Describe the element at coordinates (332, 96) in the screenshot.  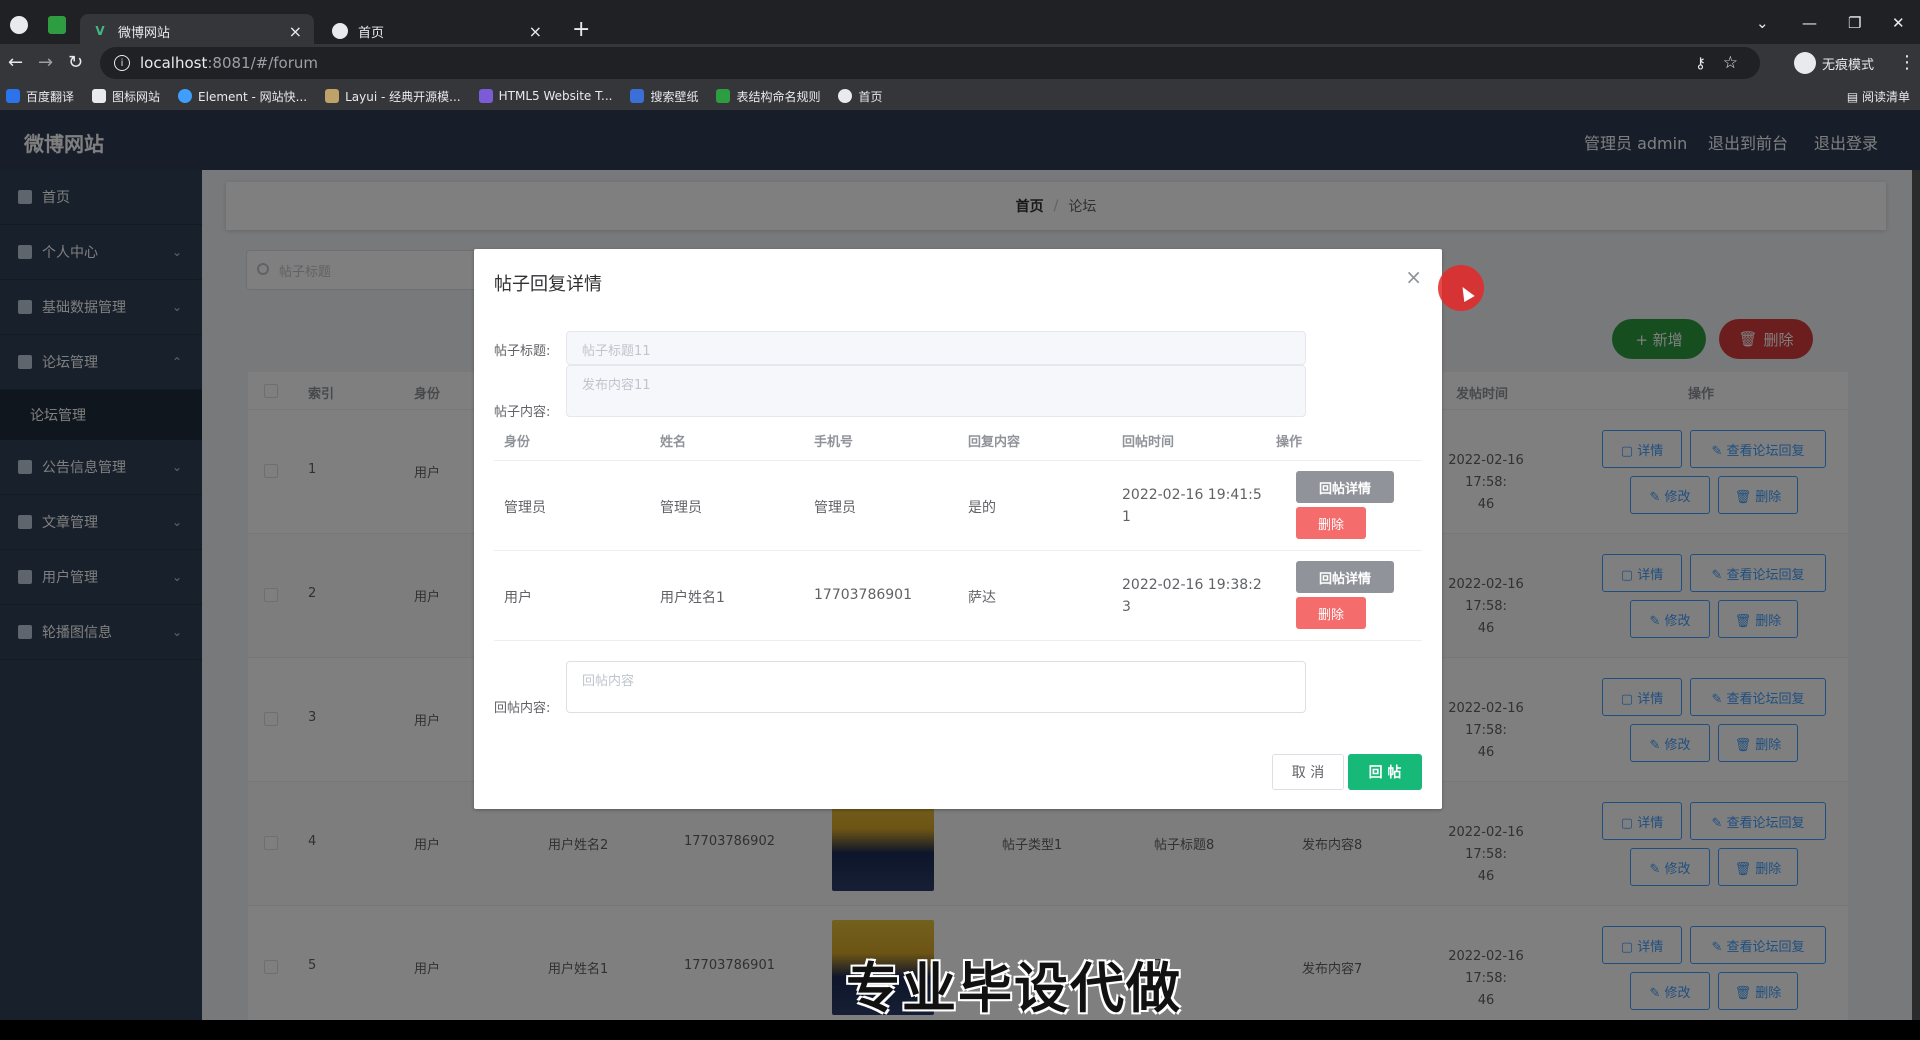
I see `layui-icon` at that location.